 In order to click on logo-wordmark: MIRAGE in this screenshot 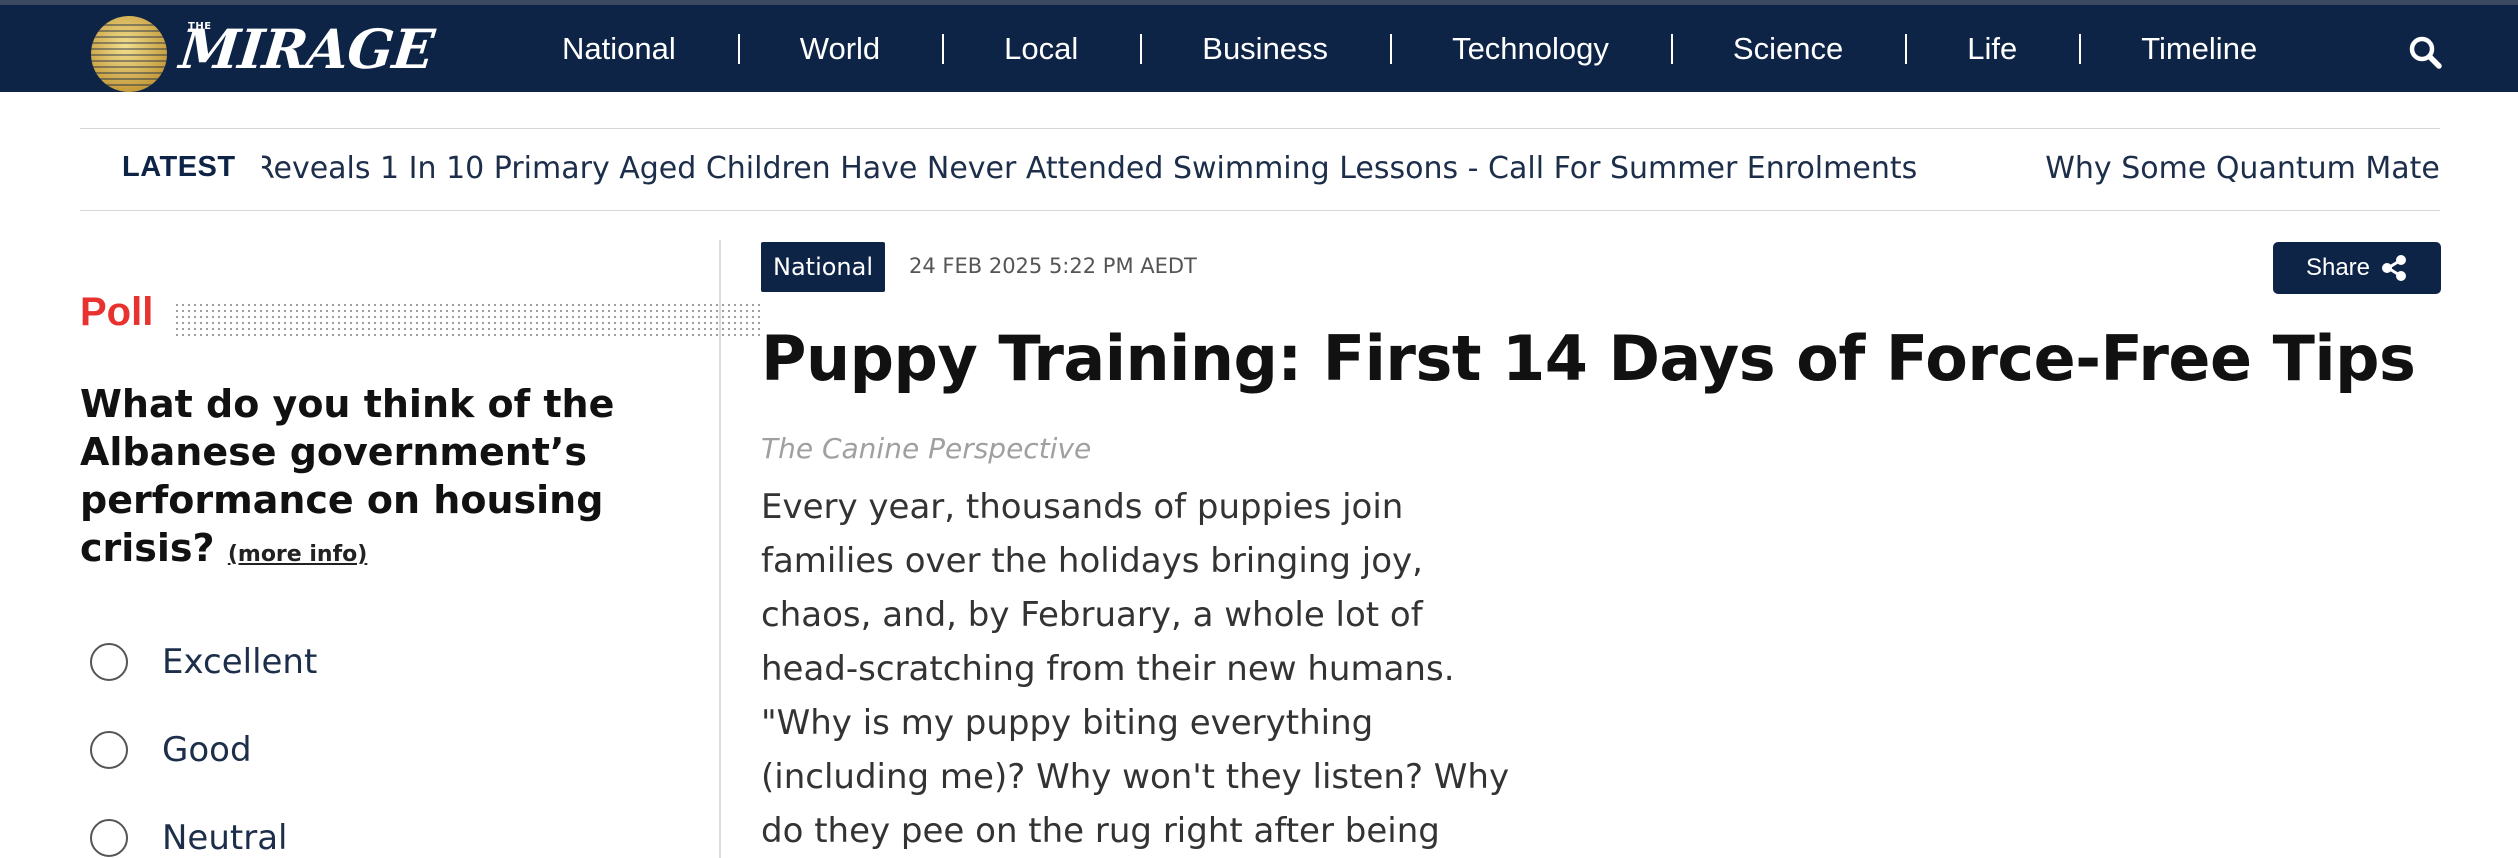, I will do `click(306, 49)`.